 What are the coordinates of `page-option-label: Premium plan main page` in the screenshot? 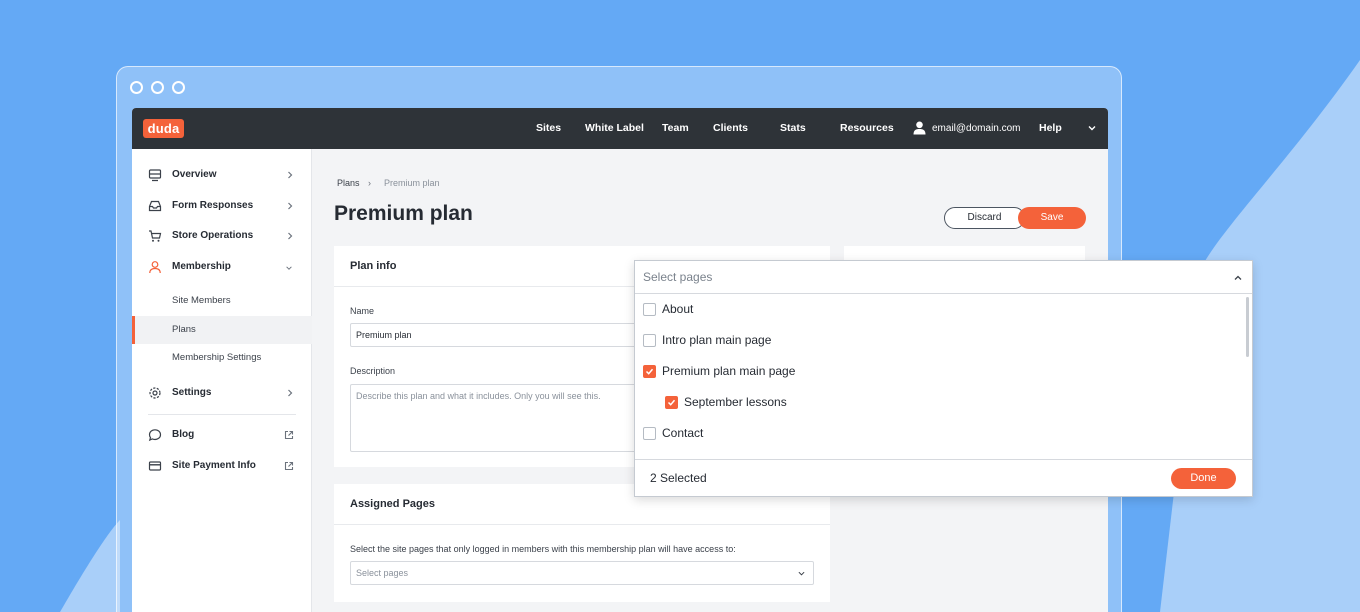 It's located at (729, 371).